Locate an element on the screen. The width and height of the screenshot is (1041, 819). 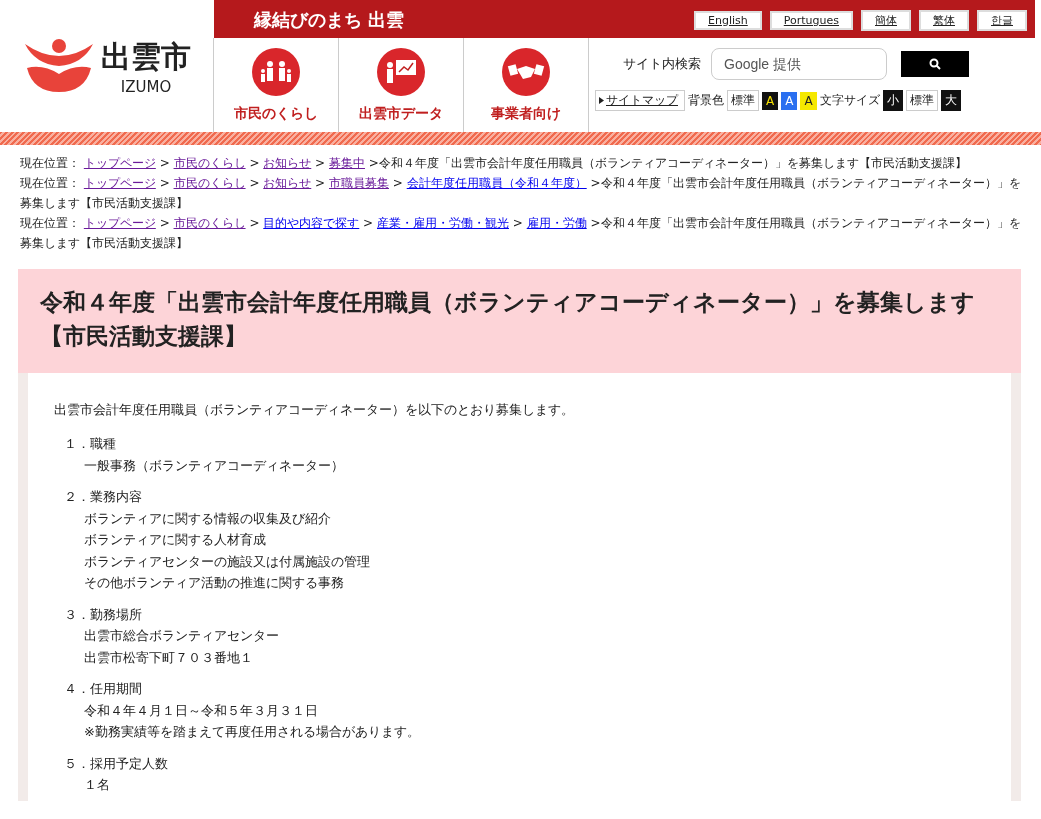
section-text: 一般事務（ボランティアコーディネーター） is located at coordinates (214, 465).